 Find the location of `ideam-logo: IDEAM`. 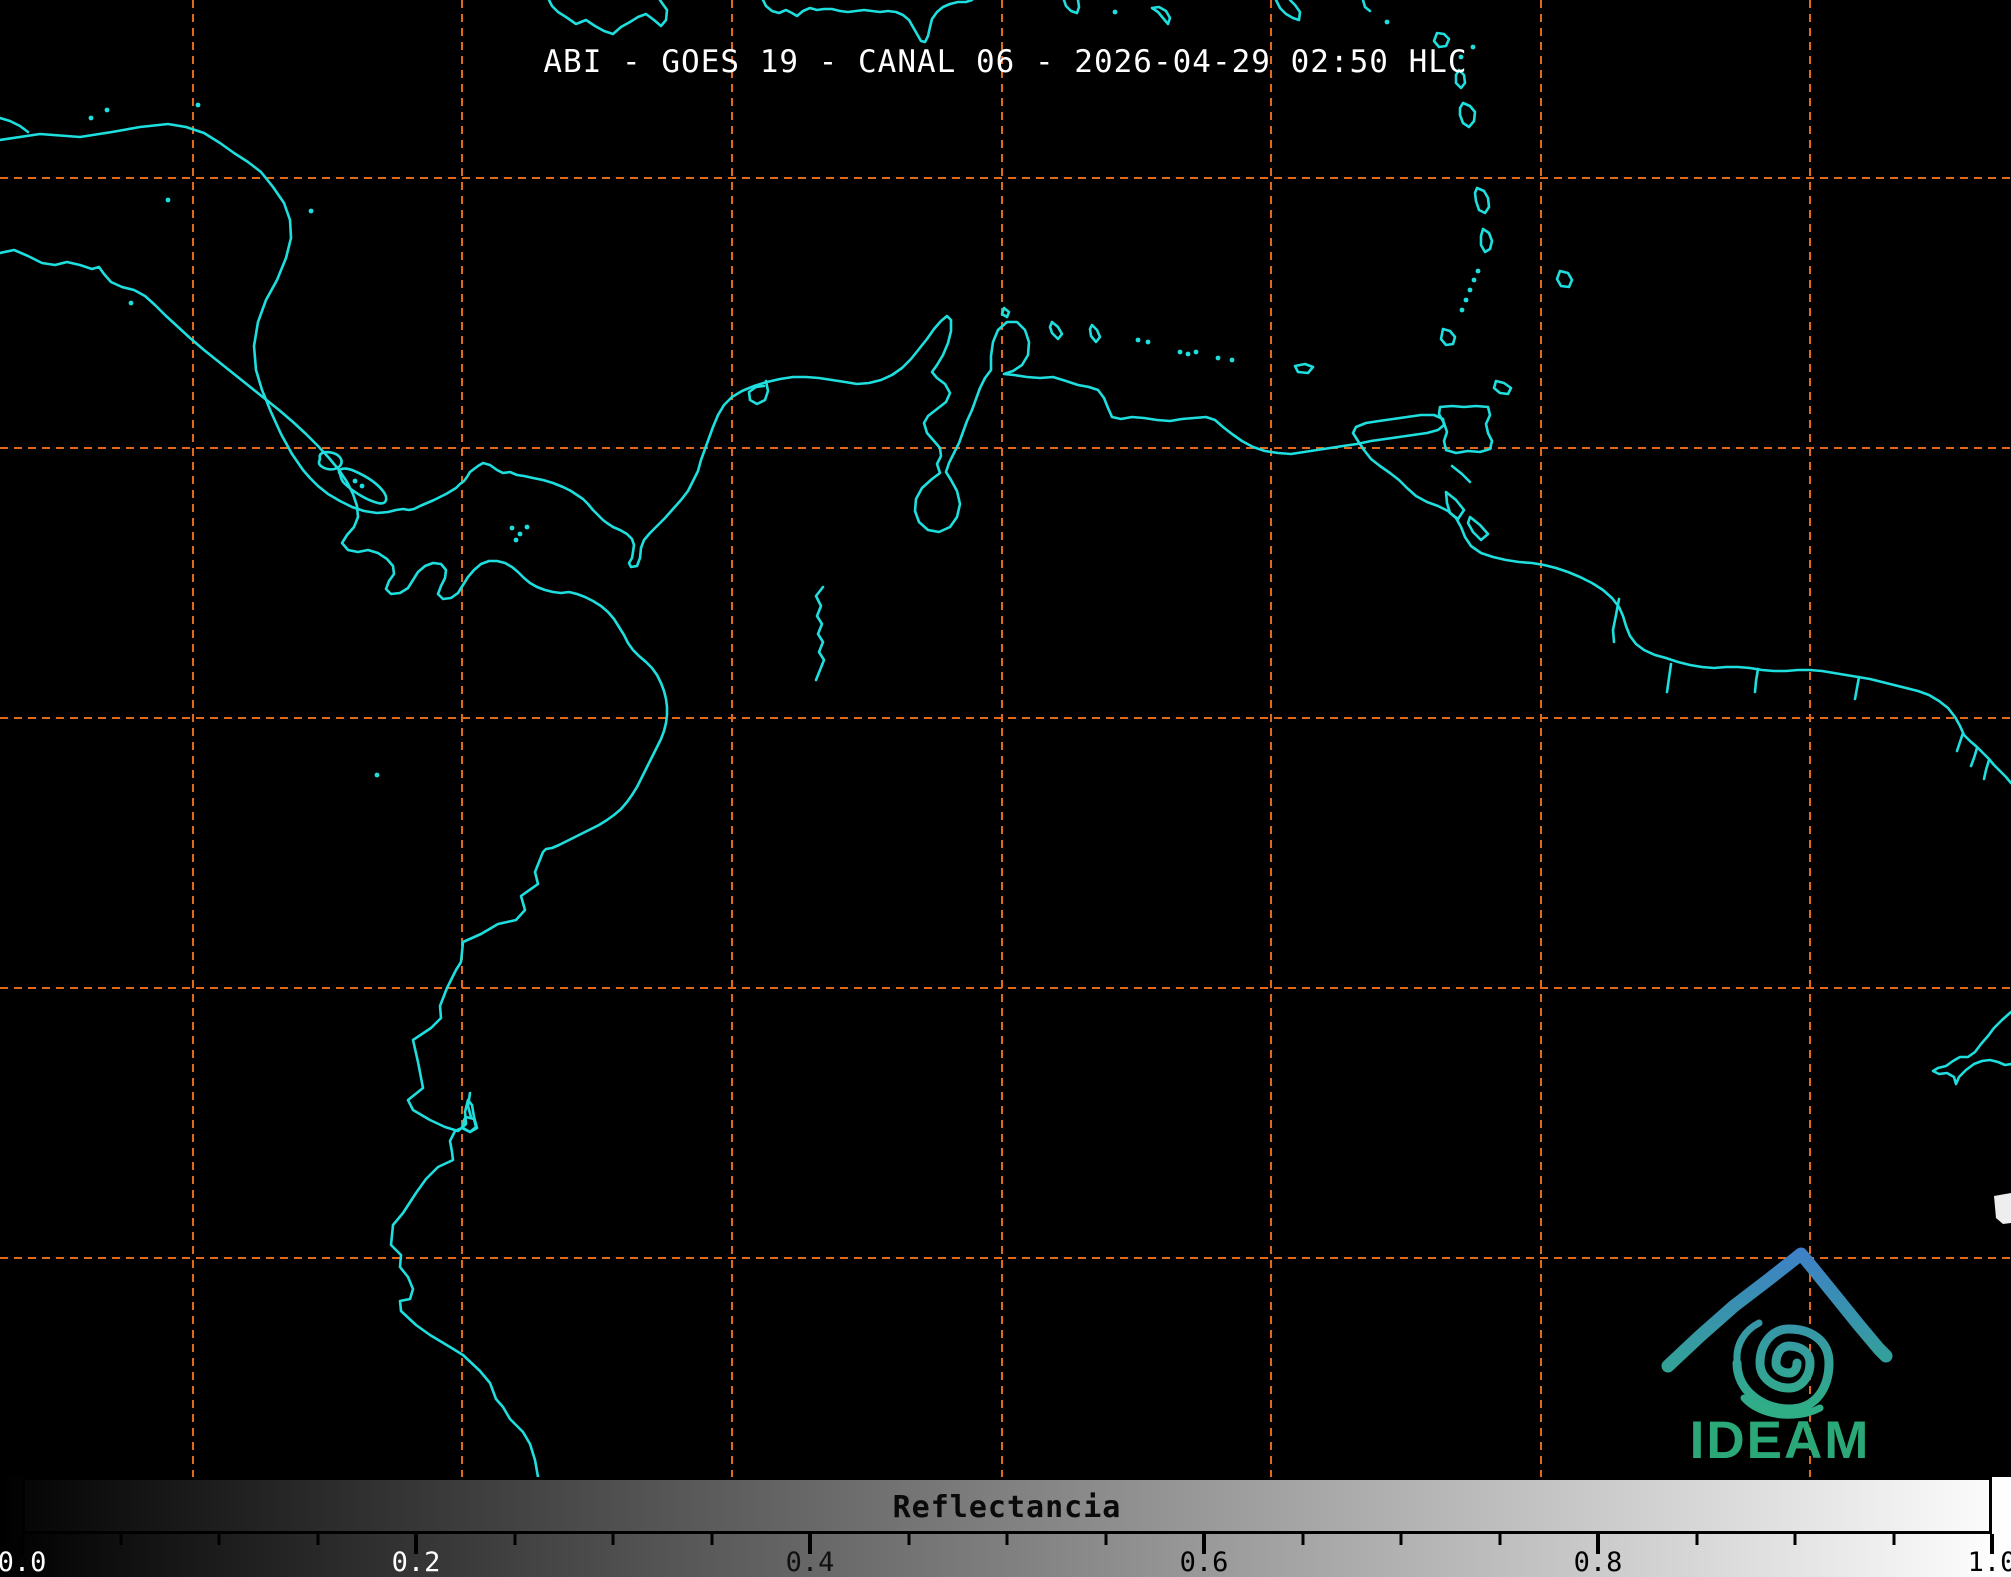

ideam-logo: IDEAM is located at coordinates (1780, 1357).